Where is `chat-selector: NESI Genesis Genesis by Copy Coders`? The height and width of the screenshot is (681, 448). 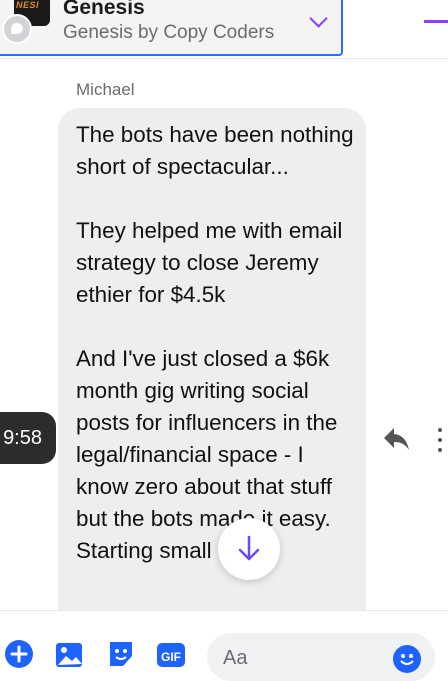 chat-selector: NESI Genesis Genesis by Copy Coders is located at coordinates (171, 28).